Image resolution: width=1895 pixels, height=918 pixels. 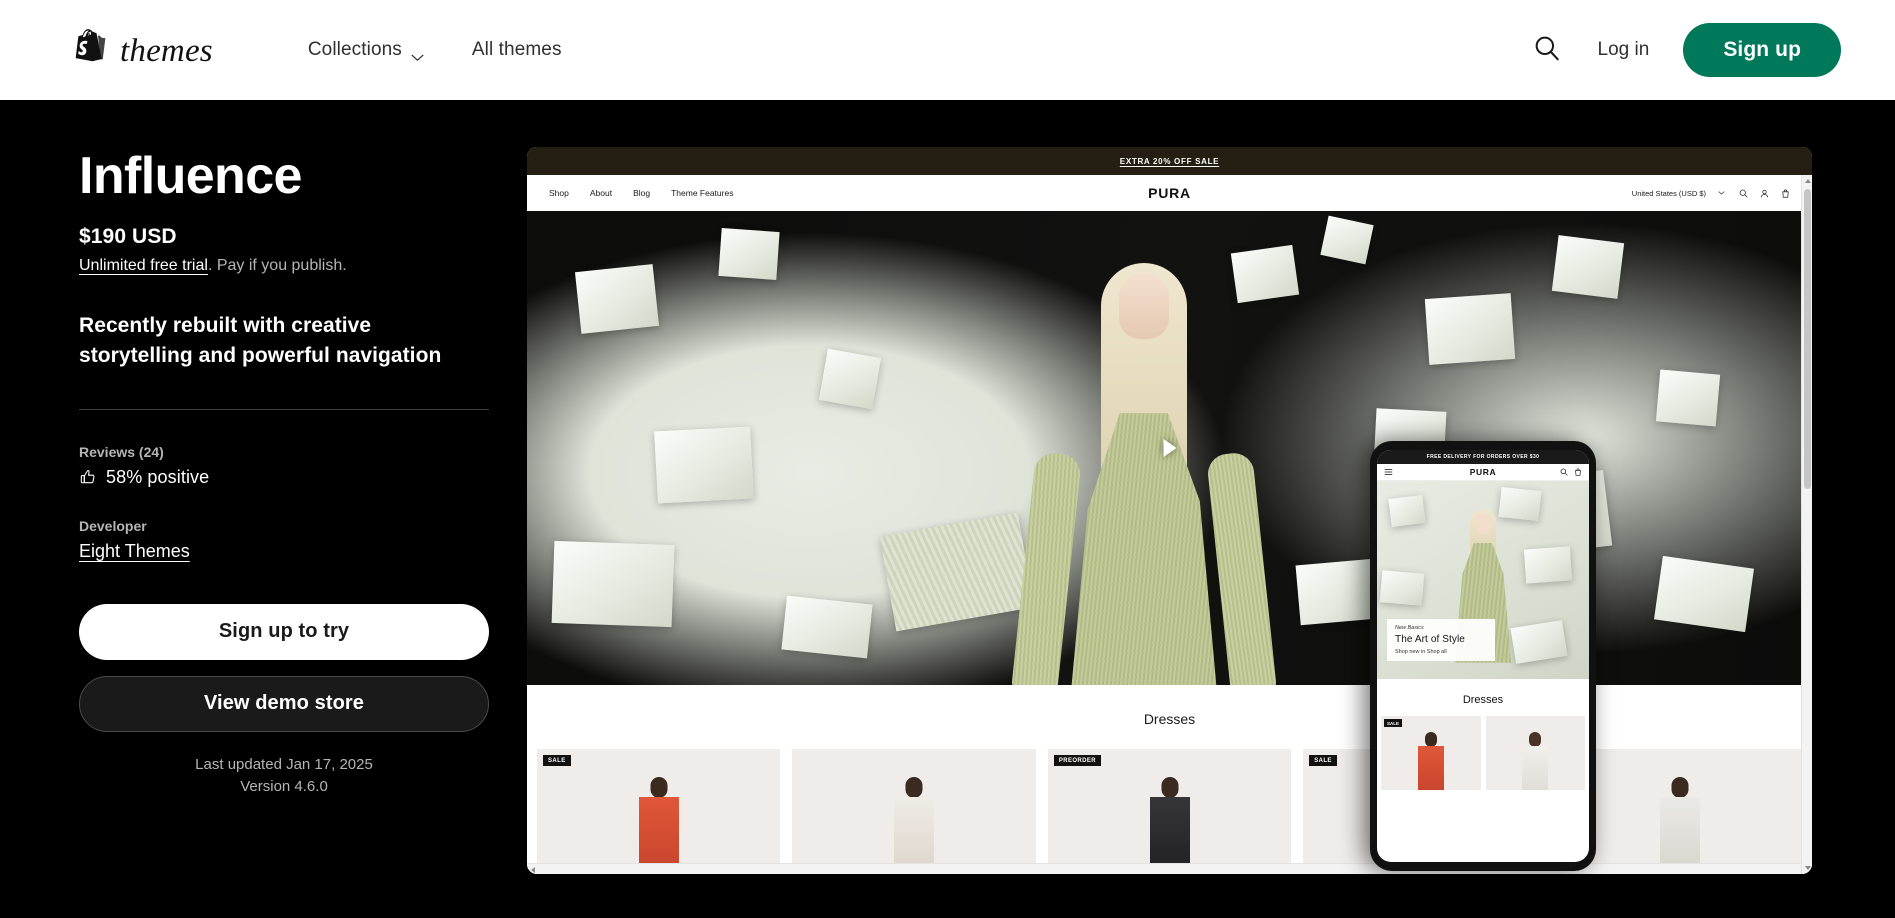 I want to click on mobile-product-card, so click(x=1535, y=753).